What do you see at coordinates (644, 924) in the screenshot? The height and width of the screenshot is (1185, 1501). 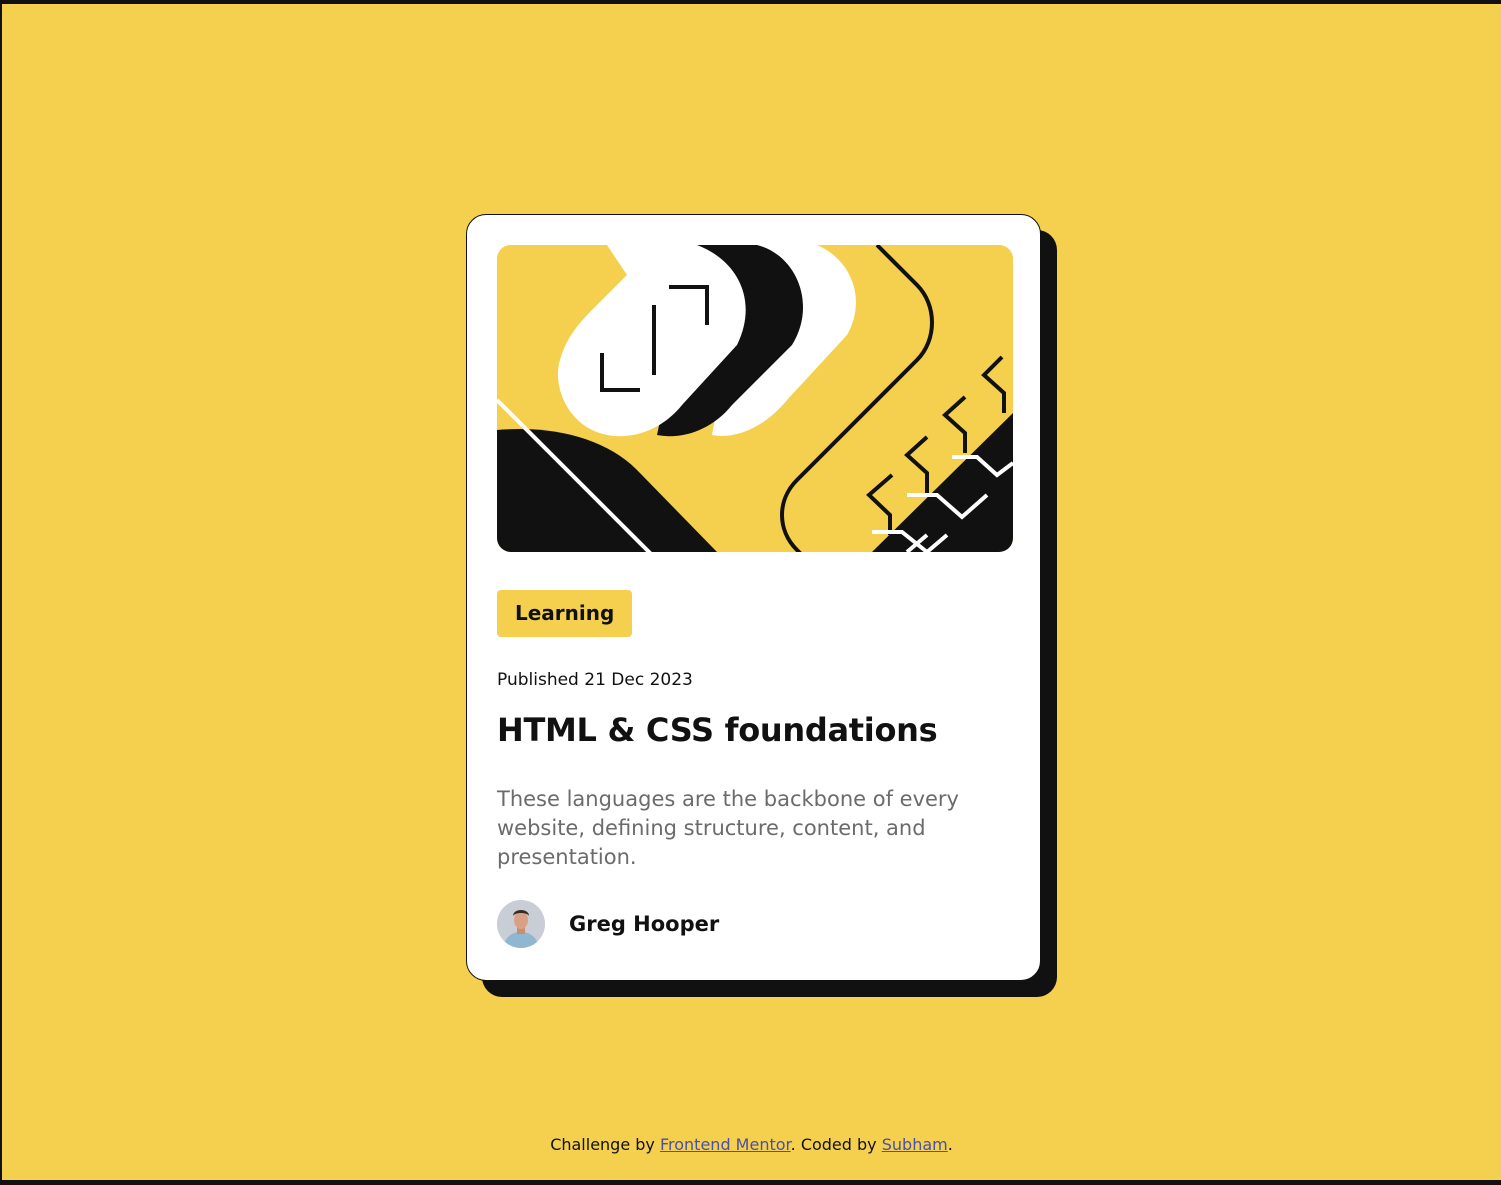 I see `author-name: Greg Hooper` at bounding box center [644, 924].